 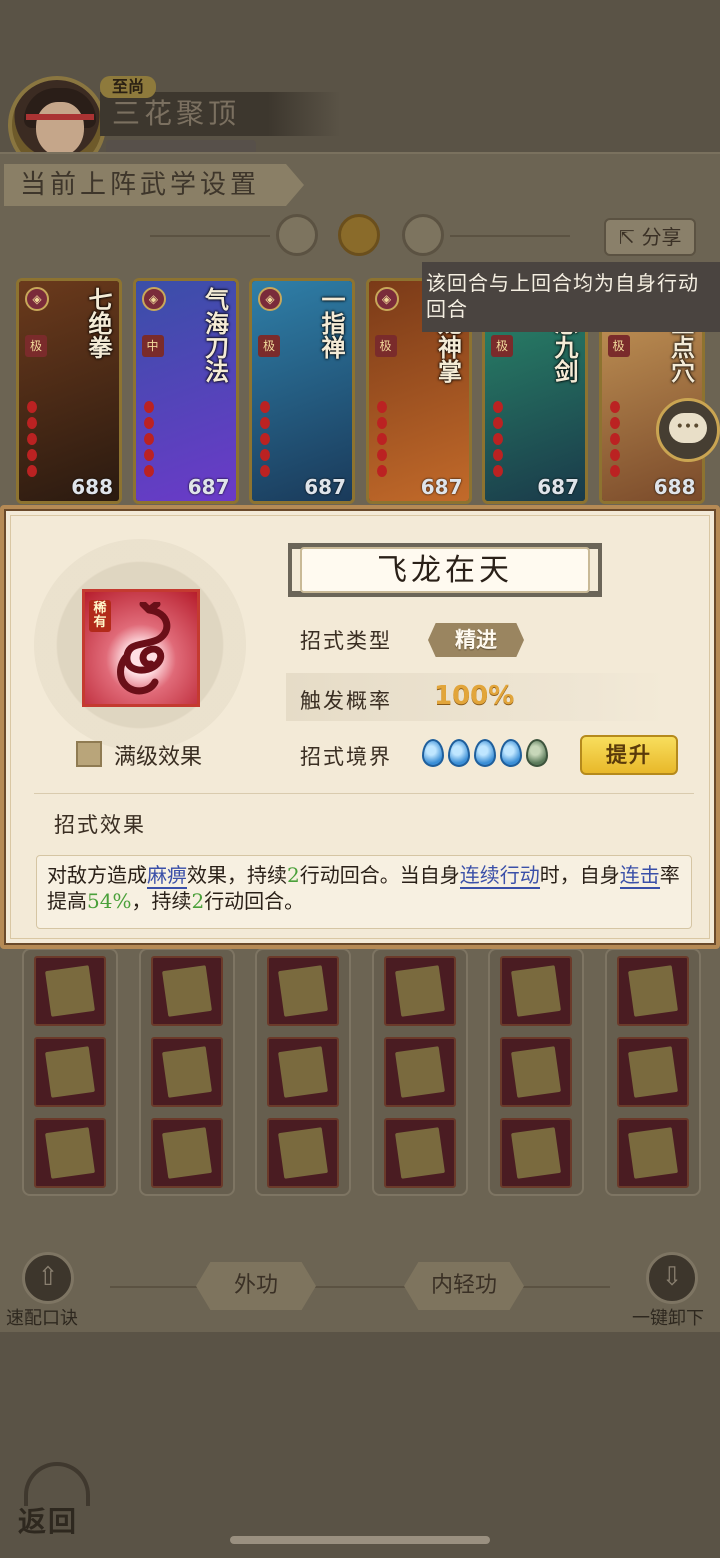 What do you see at coordinates (360, 1540) in the screenshot?
I see `home-indicator` at bounding box center [360, 1540].